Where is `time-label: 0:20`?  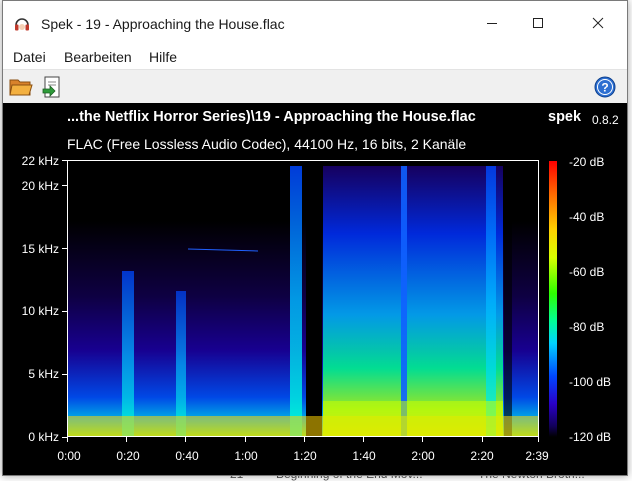
time-label: 0:20 is located at coordinates (128, 456).